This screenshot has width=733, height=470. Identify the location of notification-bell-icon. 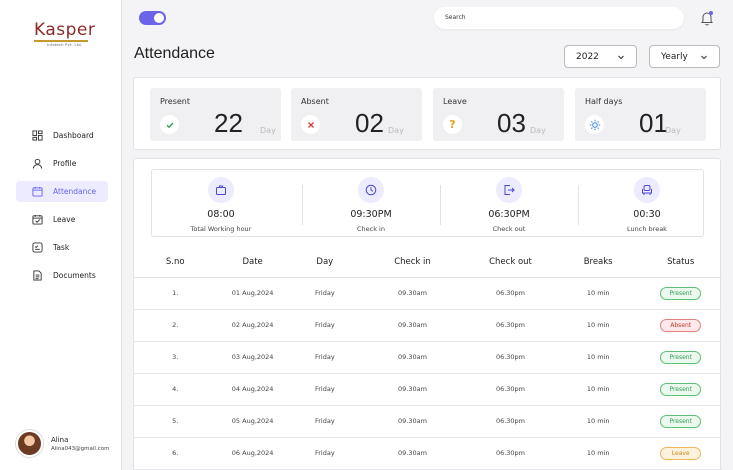
(707, 18).